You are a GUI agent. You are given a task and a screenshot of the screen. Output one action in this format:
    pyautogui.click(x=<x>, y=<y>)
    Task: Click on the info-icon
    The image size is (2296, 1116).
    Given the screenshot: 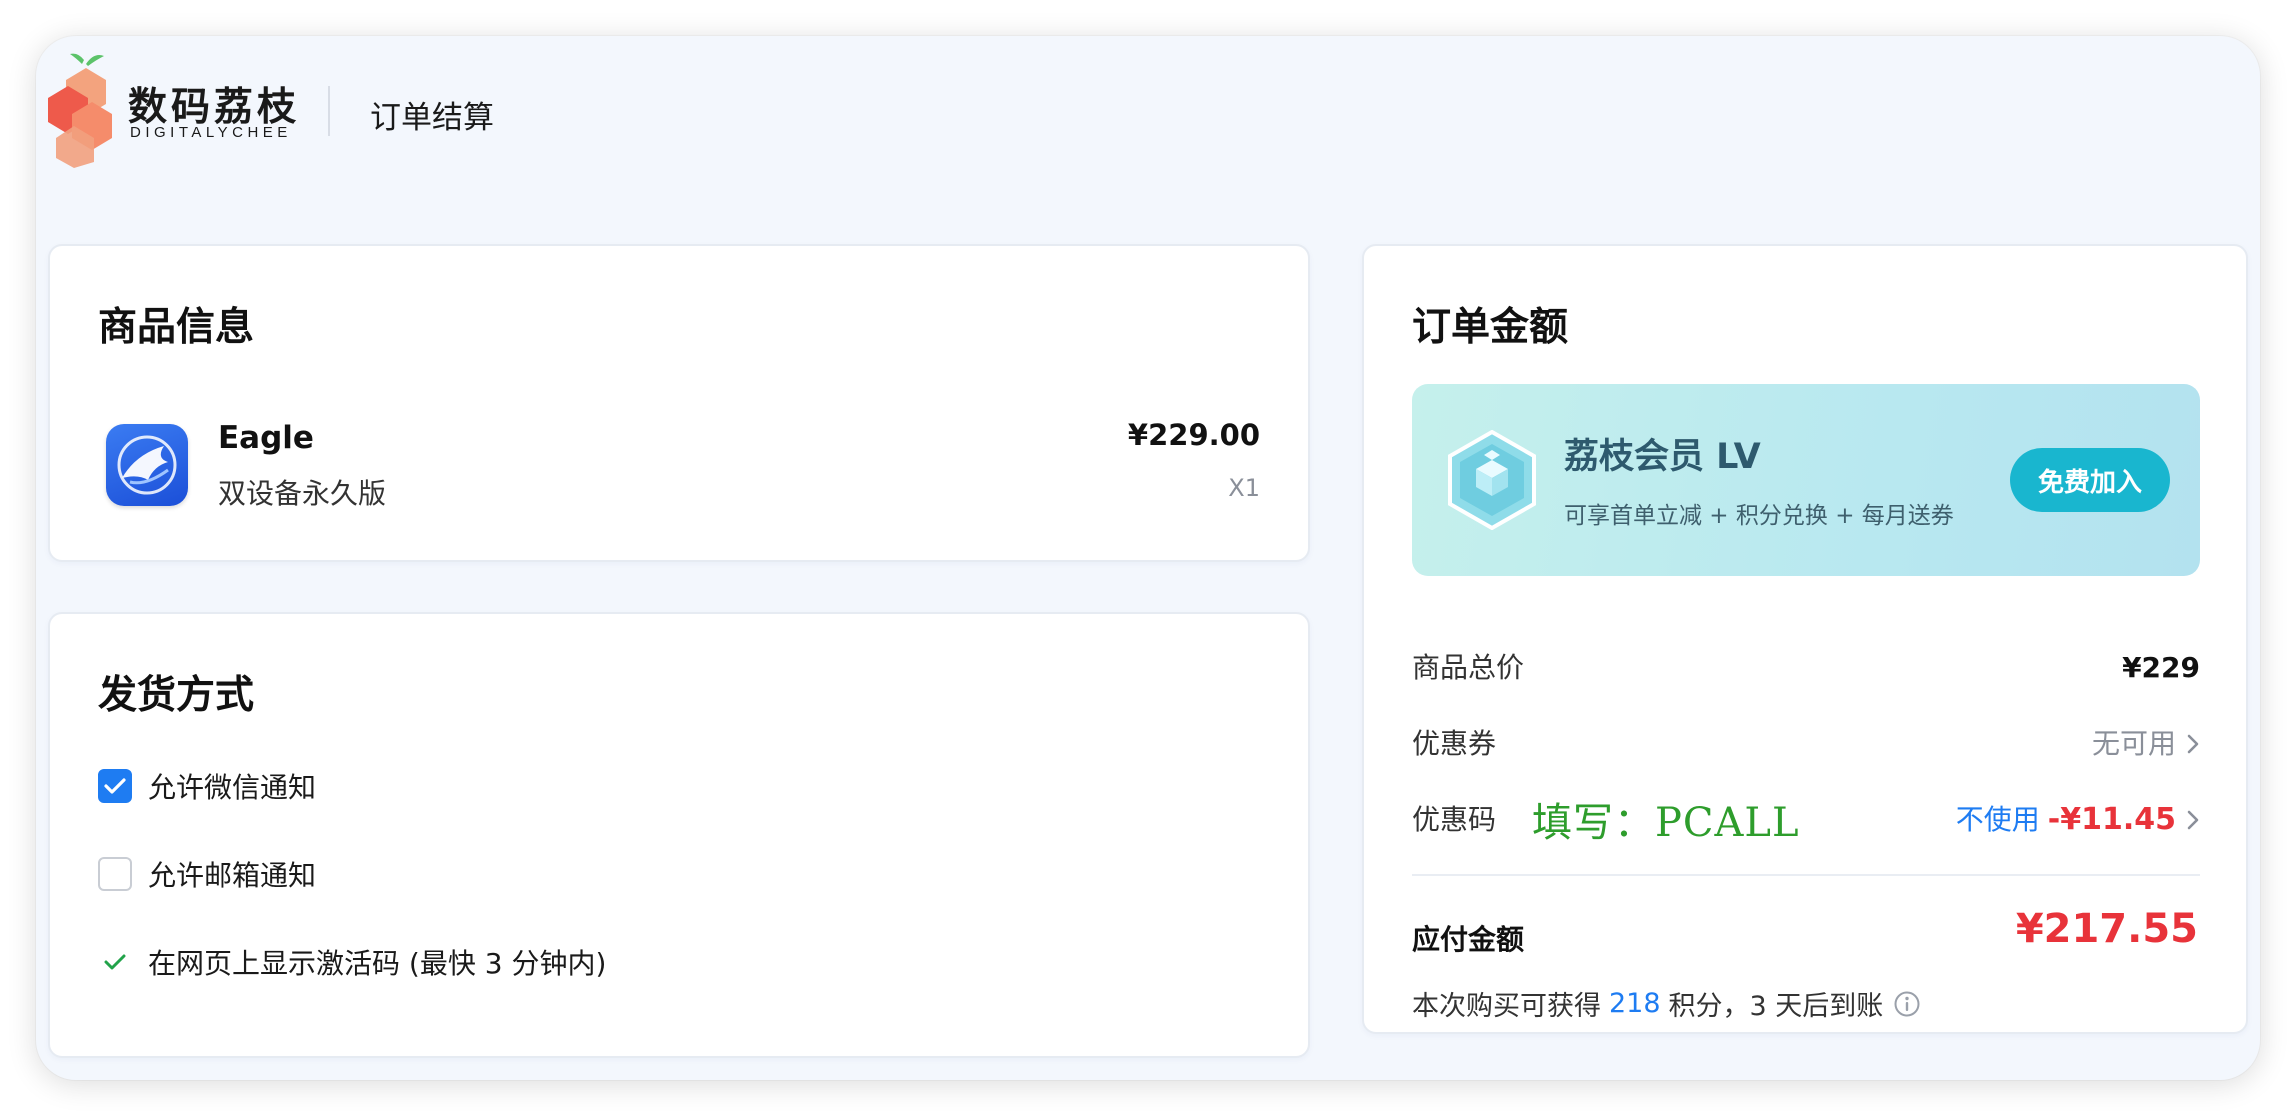 What is the action you would take?
    pyautogui.click(x=1907, y=1004)
    